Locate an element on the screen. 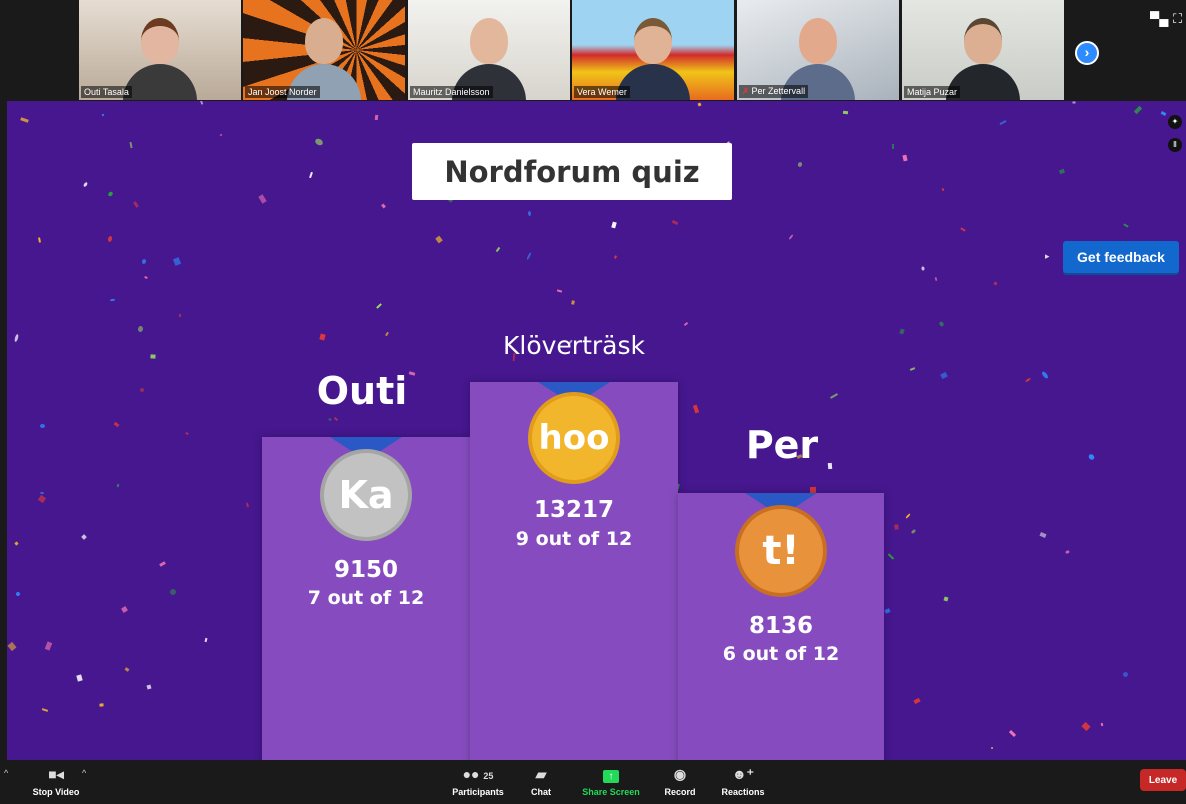  participants-button: ●● 25 Participants is located at coordinates (478, 780).